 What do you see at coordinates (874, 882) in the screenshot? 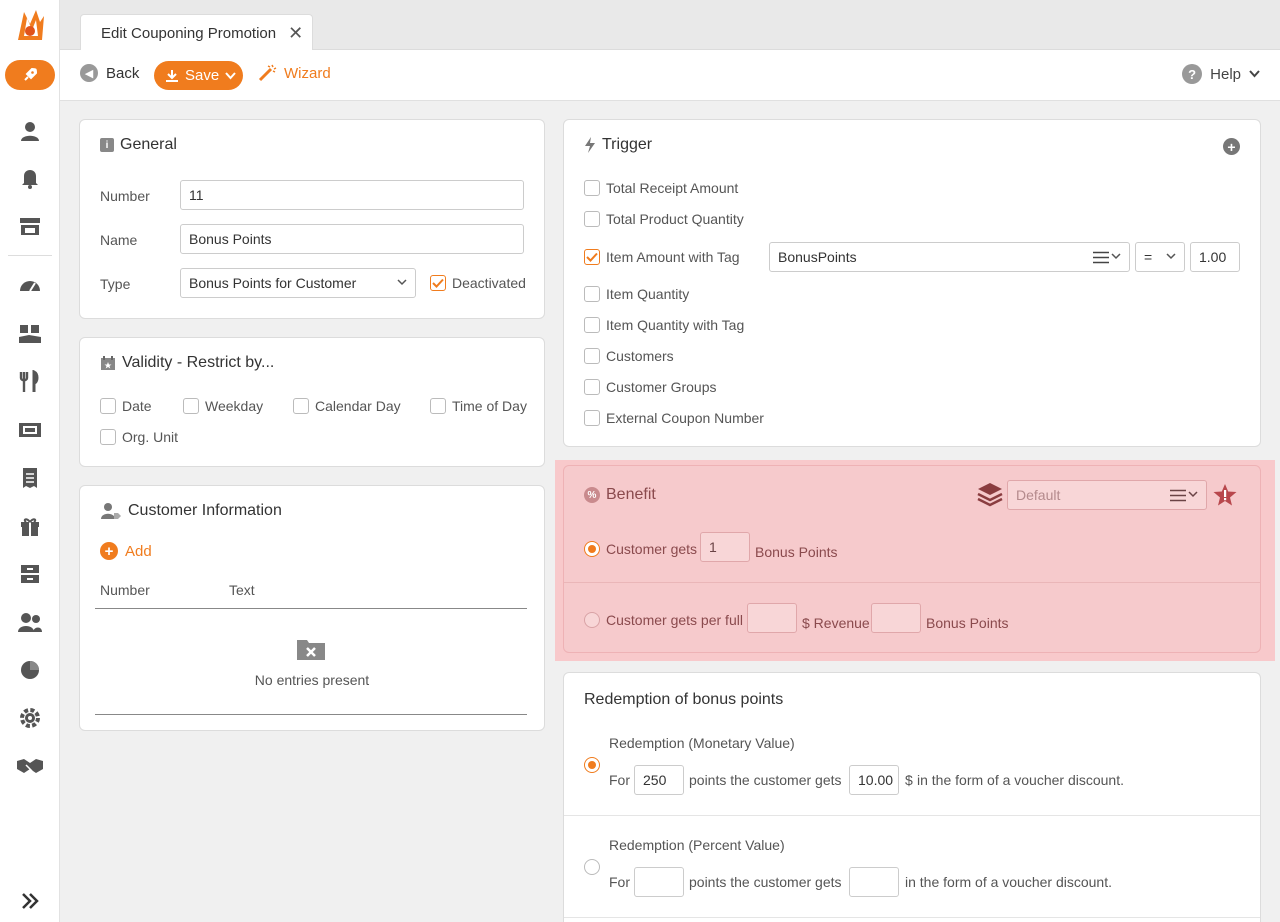
I see `percent-value-input` at bounding box center [874, 882].